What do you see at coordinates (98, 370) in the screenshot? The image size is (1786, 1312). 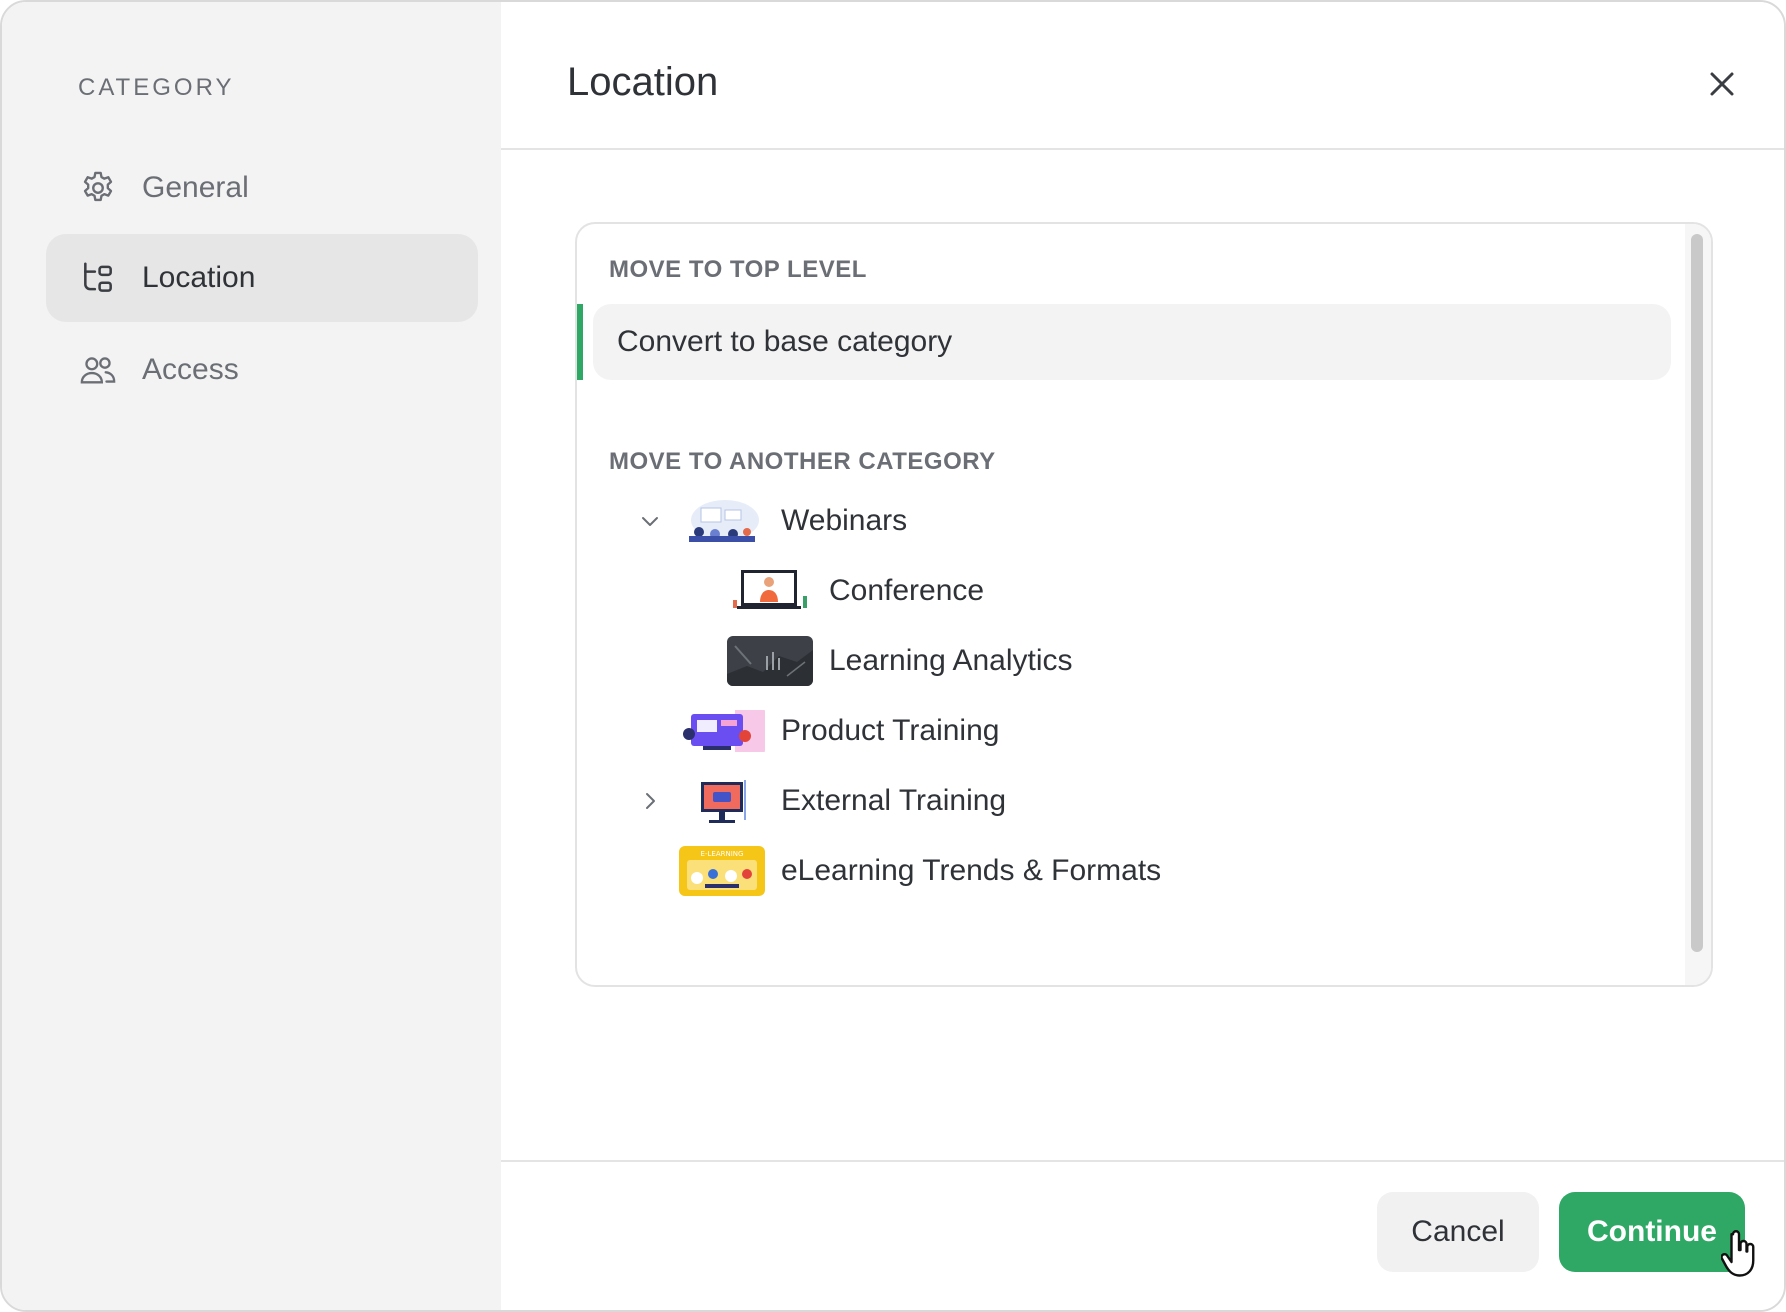 I see `users-icon` at bounding box center [98, 370].